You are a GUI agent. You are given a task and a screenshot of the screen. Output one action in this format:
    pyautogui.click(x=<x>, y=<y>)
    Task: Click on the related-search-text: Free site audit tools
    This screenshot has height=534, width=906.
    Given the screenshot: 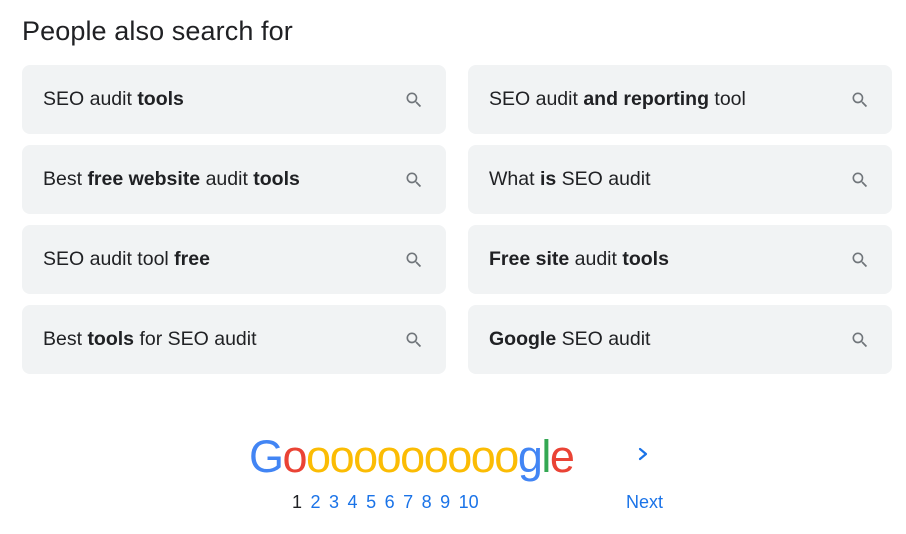 What is the action you would take?
    pyautogui.click(x=579, y=259)
    